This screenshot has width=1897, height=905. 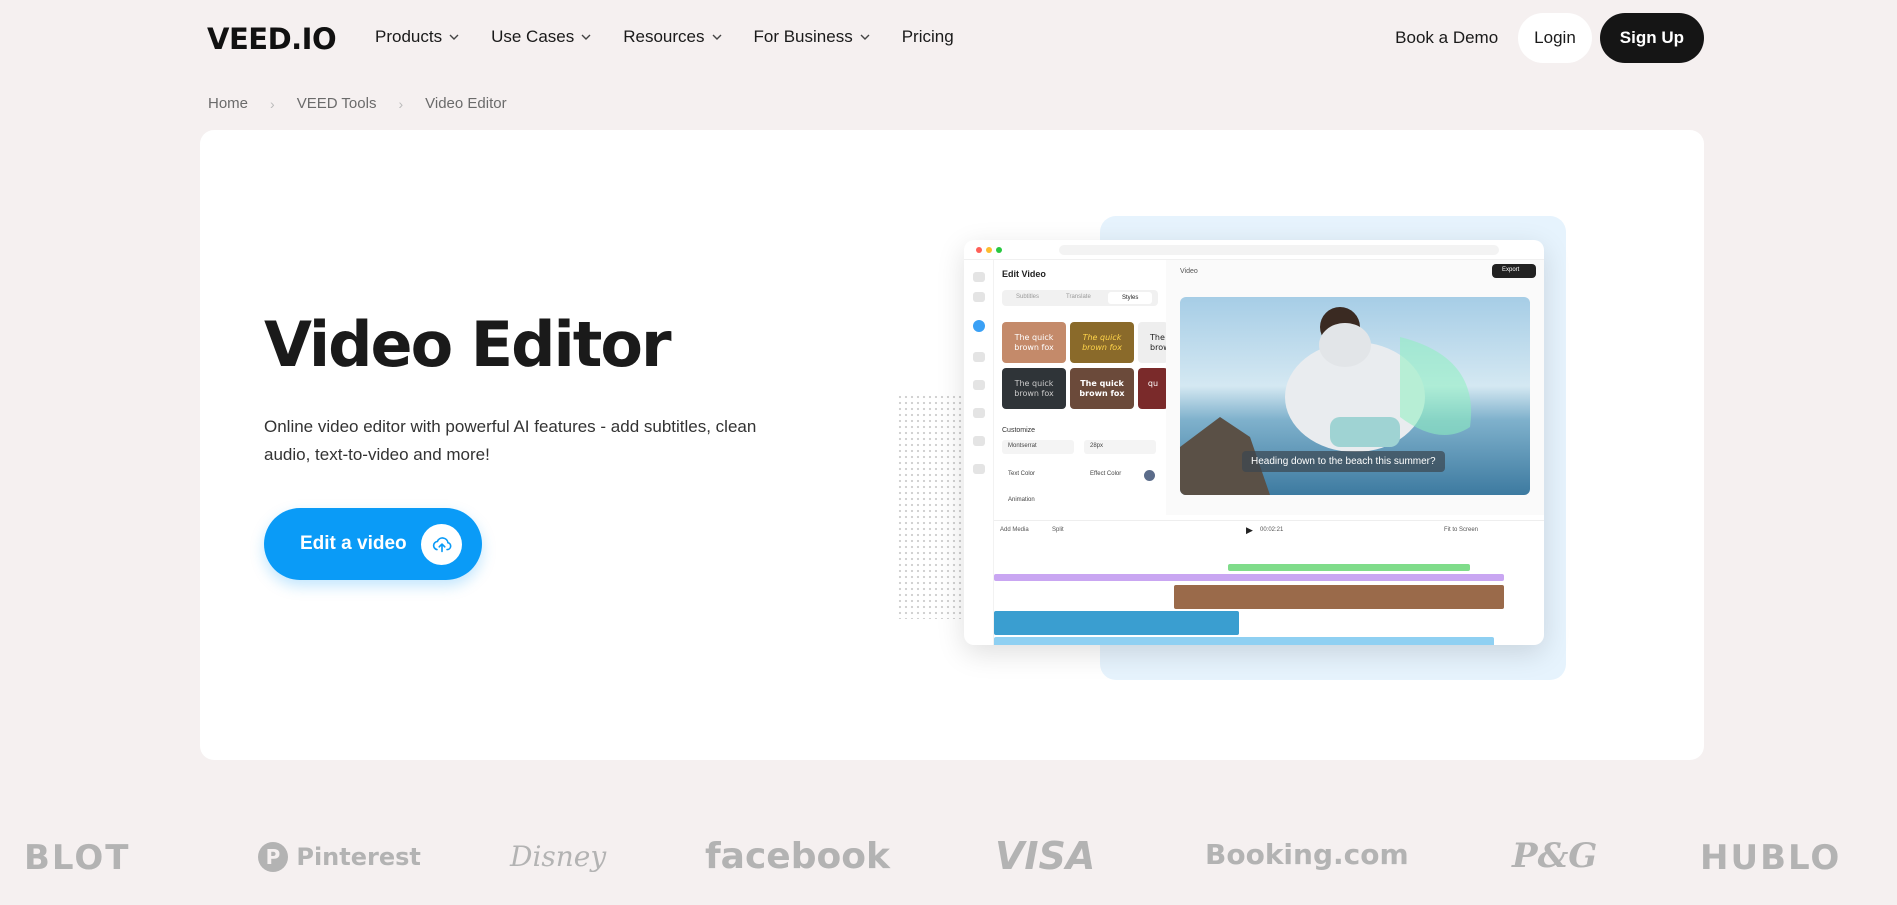 What do you see at coordinates (1120, 447) in the screenshot?
I see `size-select: 28px` at bounding box center [1120, 447].